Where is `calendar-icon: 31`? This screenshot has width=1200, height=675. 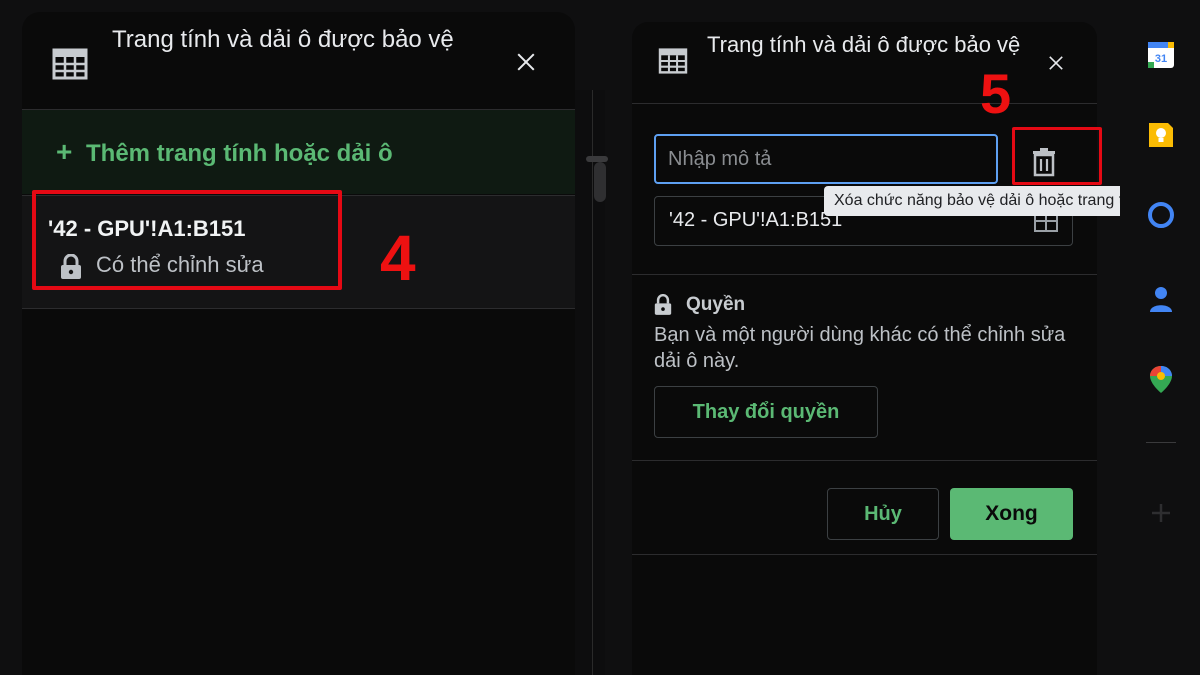 calendar-icon: 31 is located at coordinates (1161, 55).